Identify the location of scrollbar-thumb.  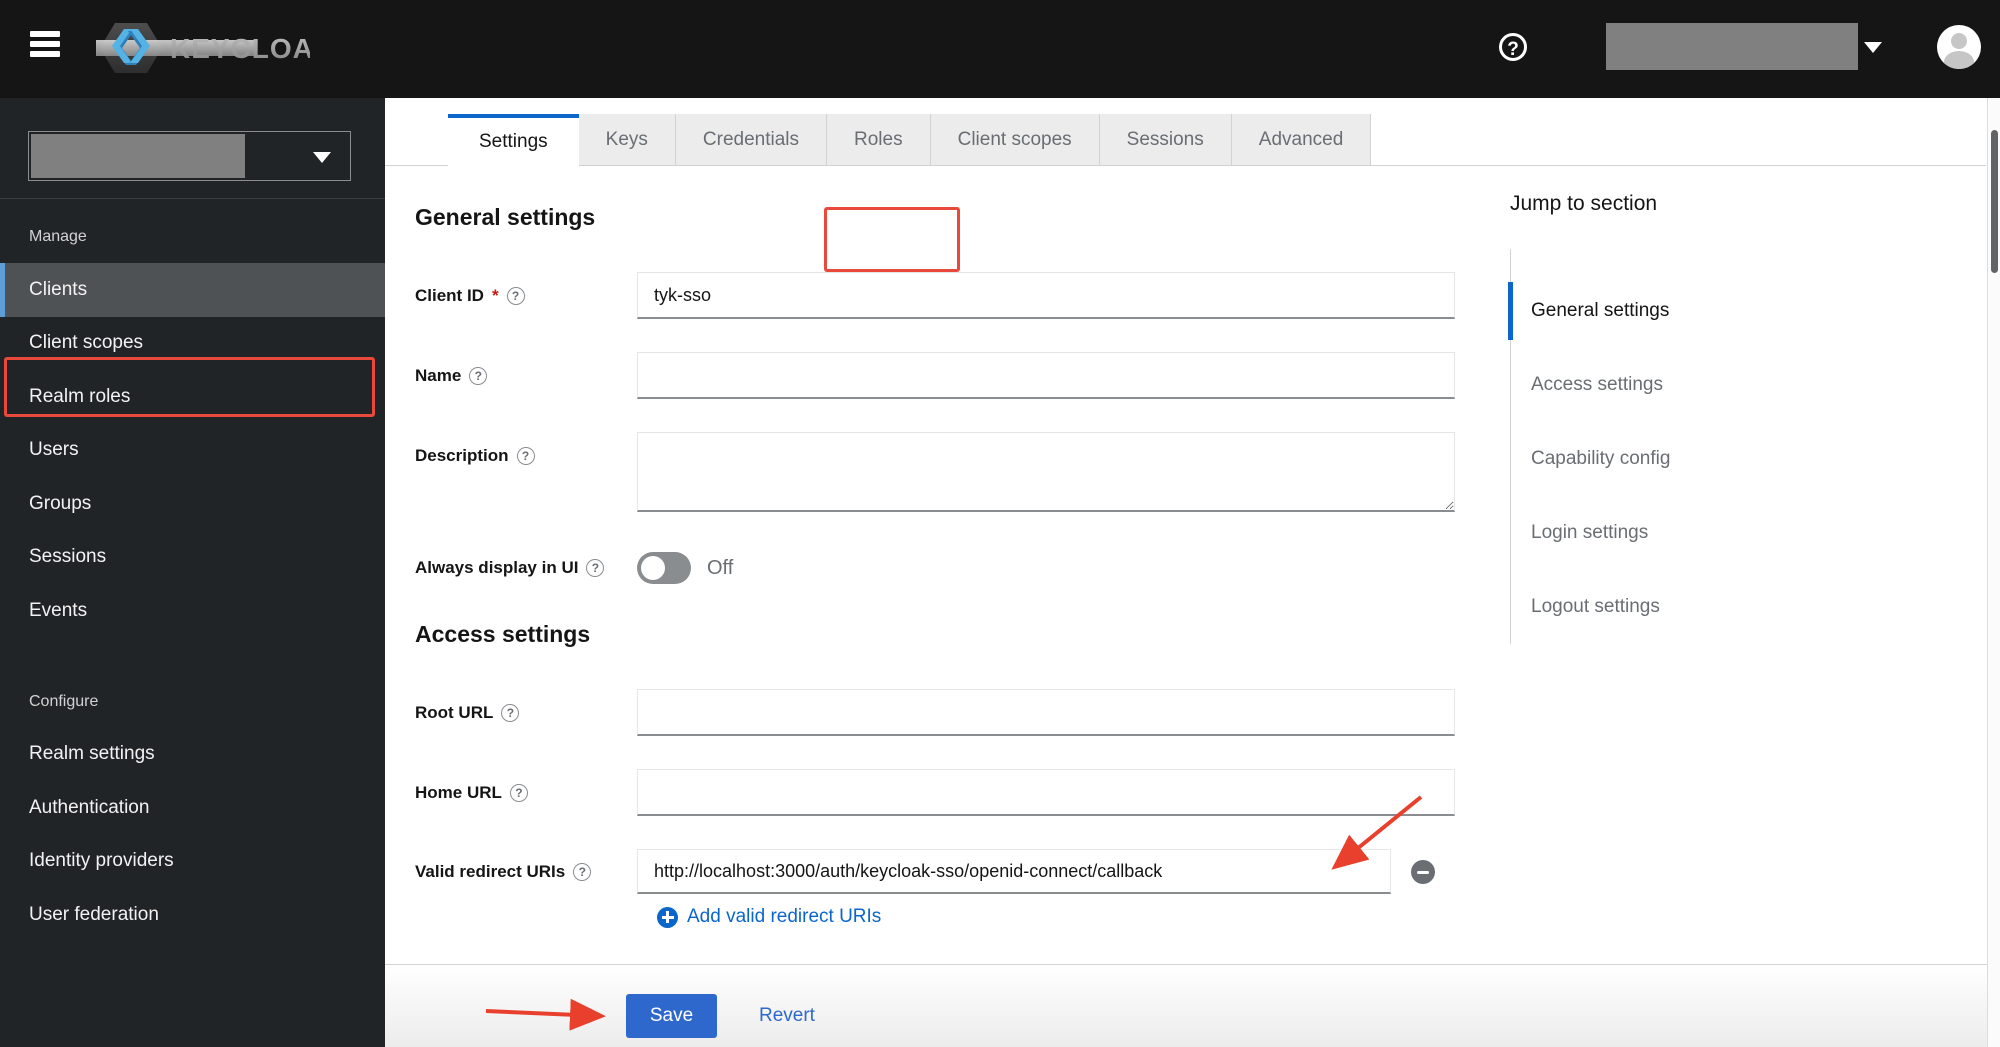
(1994, 201).